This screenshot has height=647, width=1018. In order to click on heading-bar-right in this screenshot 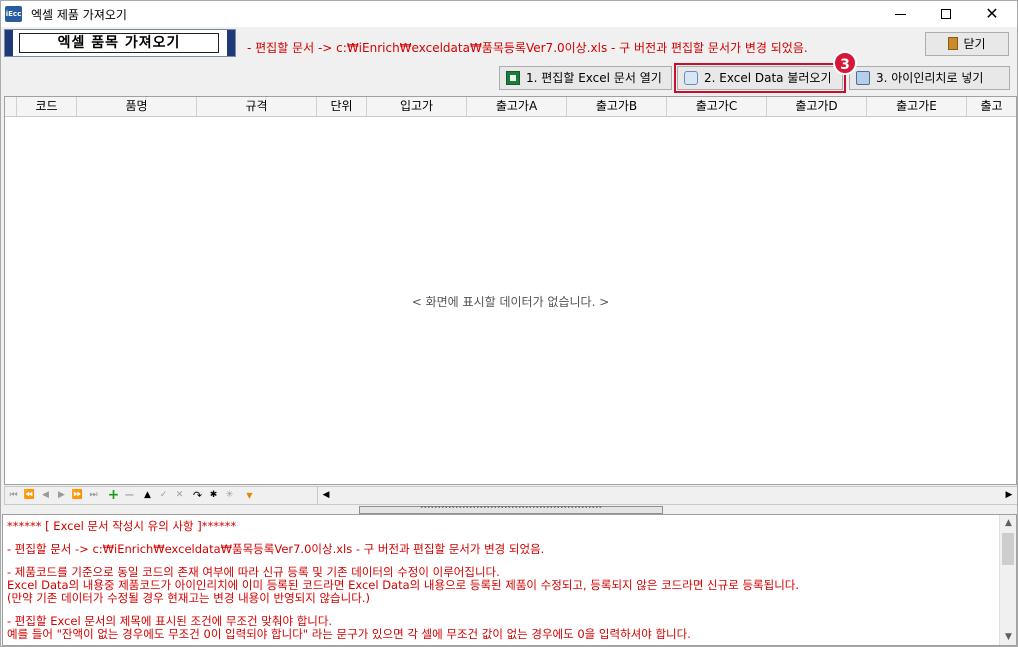, I will do `click(231, 43)`.